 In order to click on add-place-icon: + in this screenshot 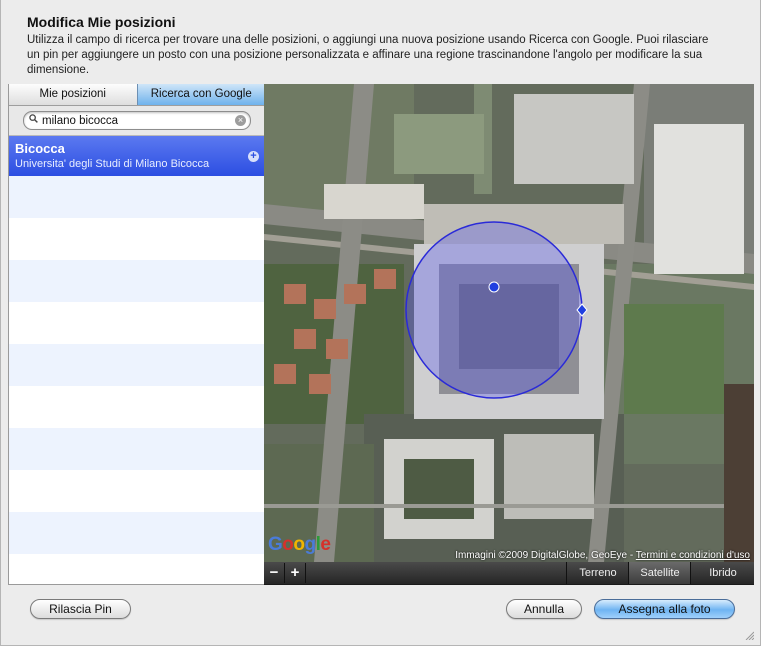, I will do `click(253, 156)`.